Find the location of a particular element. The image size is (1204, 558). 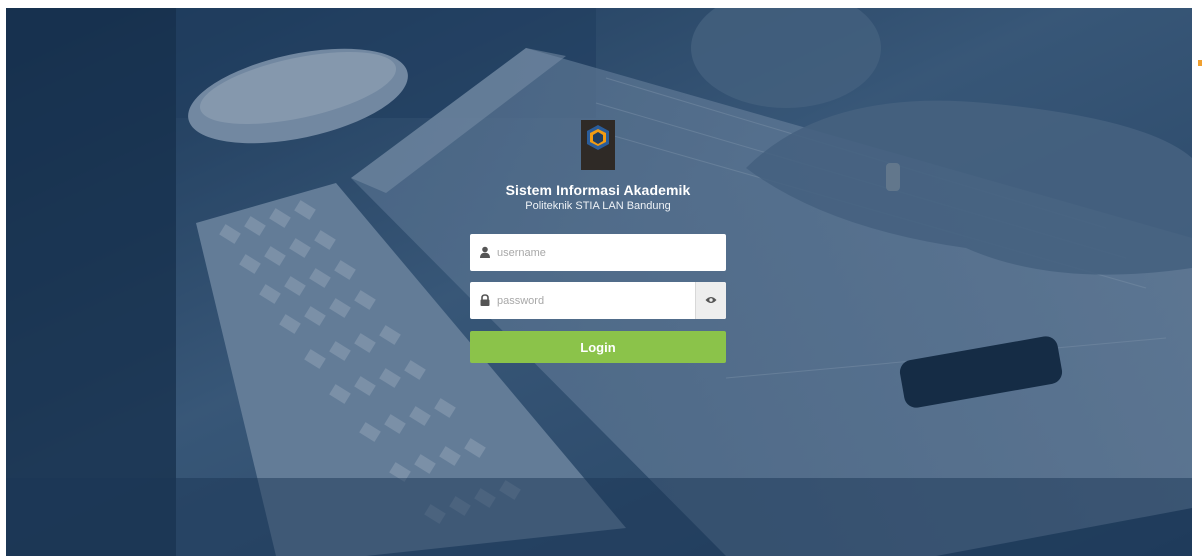

login-button: Login is located at coordinates (598, 347).